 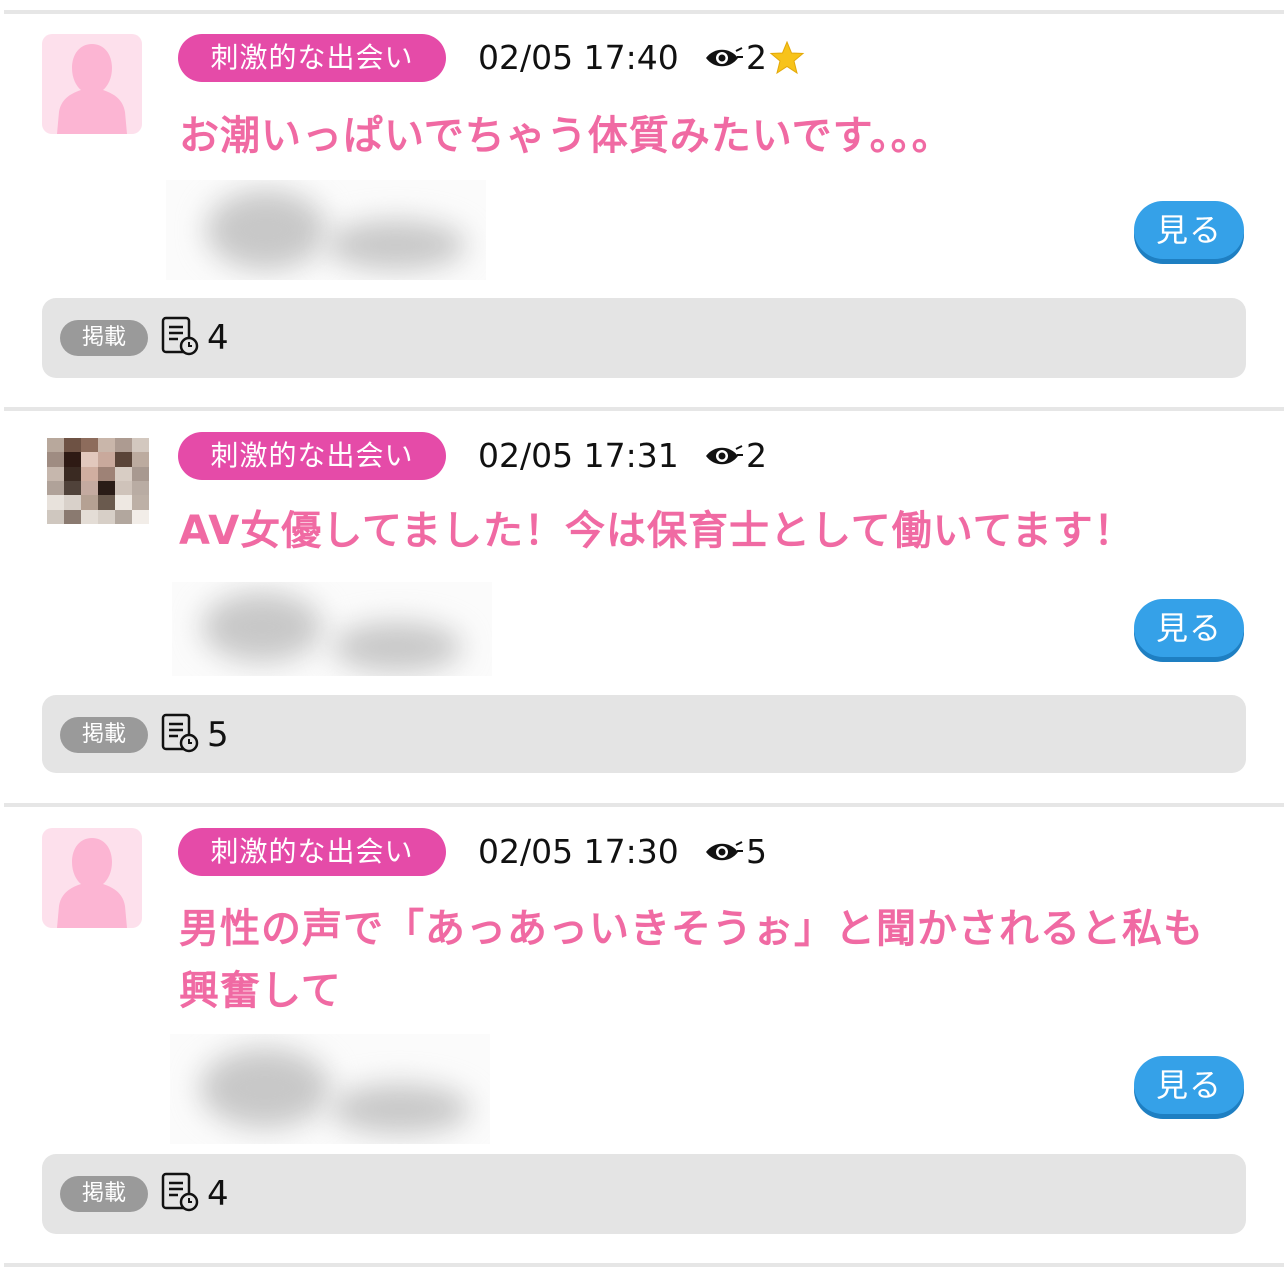 I want to click on star-icon, so click(x=787, y=58).